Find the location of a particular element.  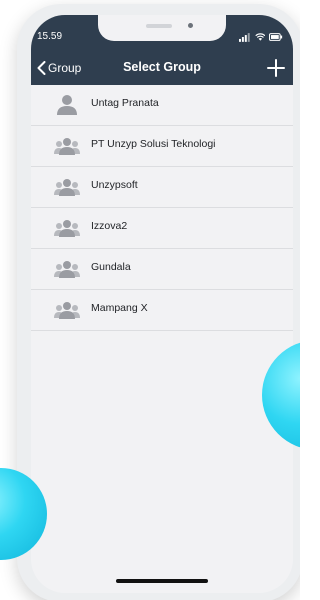

group-item-izzova2: Izzova2 is located at coordinates (162, 228).